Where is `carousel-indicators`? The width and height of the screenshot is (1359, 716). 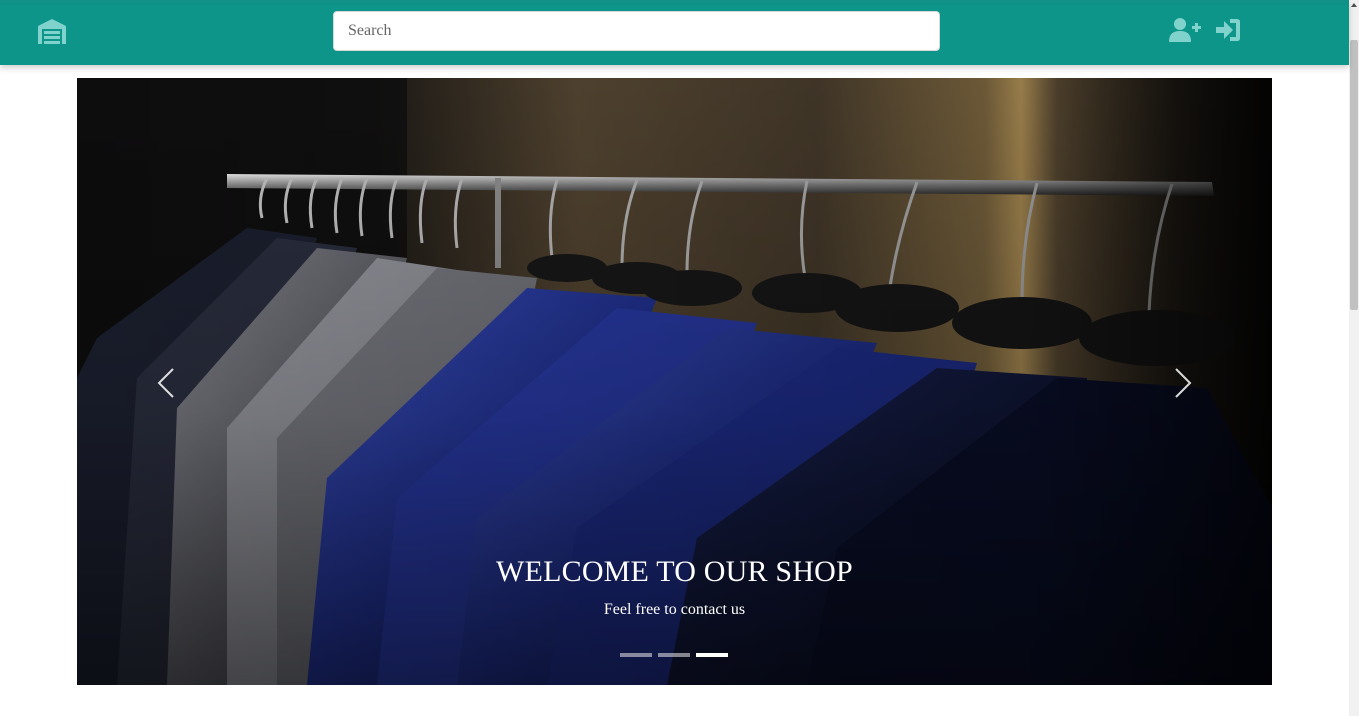 carousel-indicators is located at coordinates (674, 656).